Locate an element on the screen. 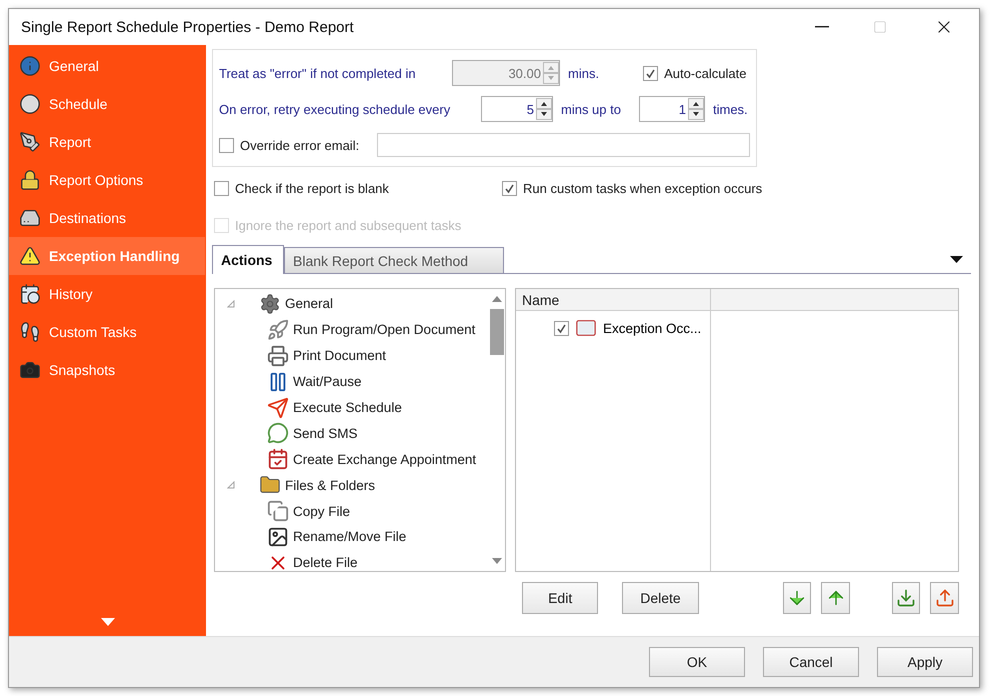  rocket-icon is located at coordinates (278, 329).